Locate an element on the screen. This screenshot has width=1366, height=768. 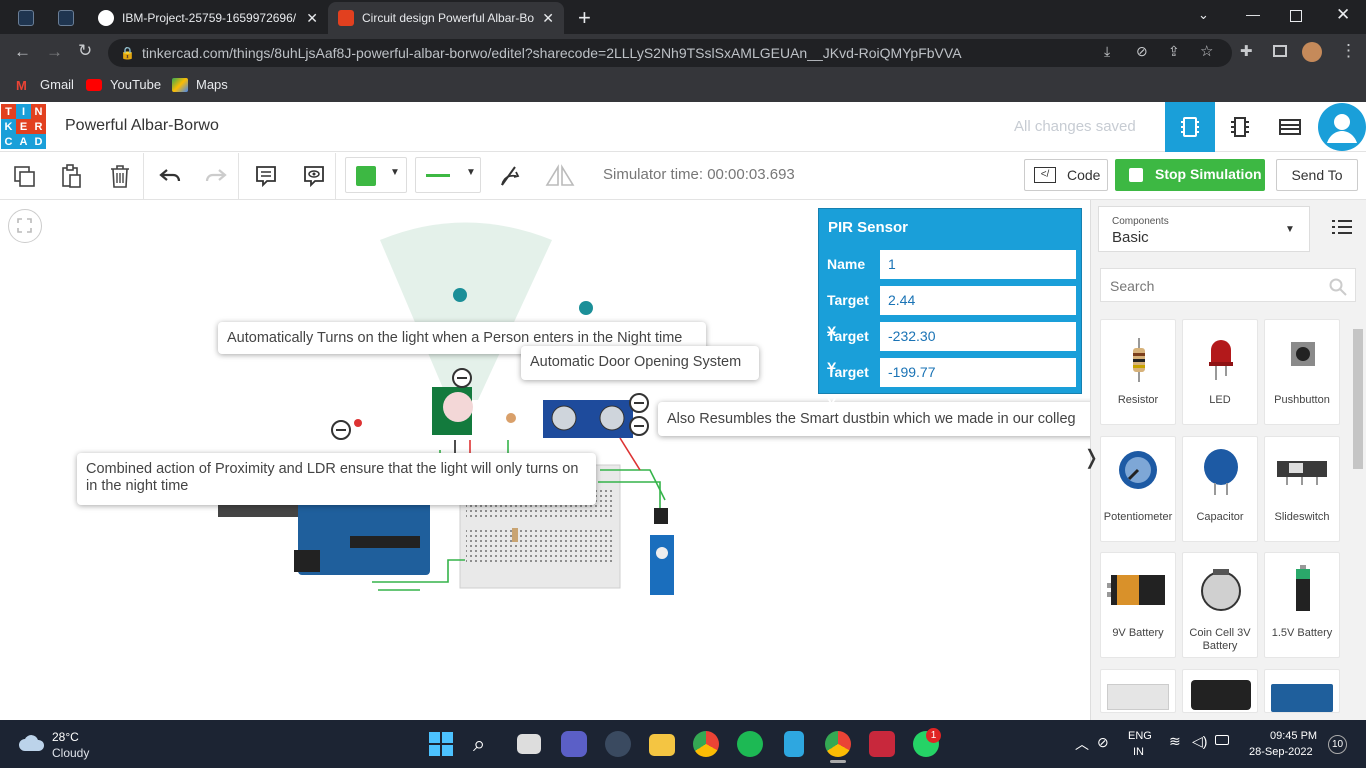
back-icon: ← is located at coordinates (22, 52).